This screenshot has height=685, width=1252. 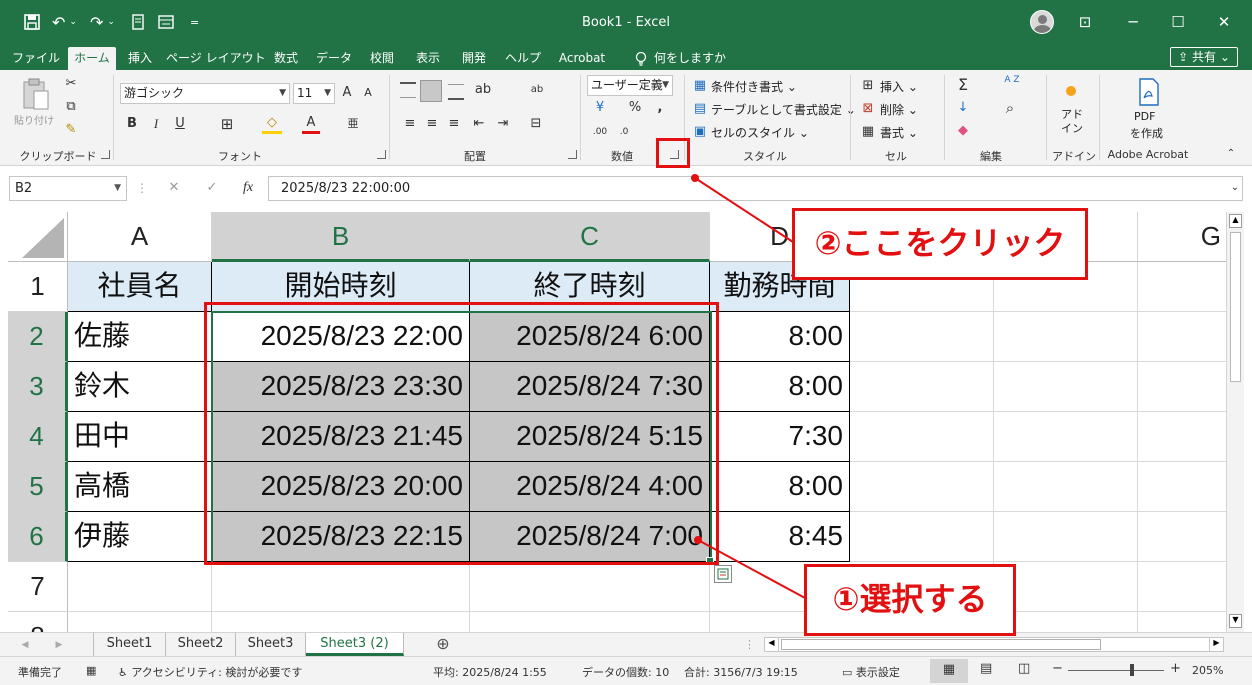 I want to click on sheet-tab-sheet3: Sheet3, so click(x=271, y=644).